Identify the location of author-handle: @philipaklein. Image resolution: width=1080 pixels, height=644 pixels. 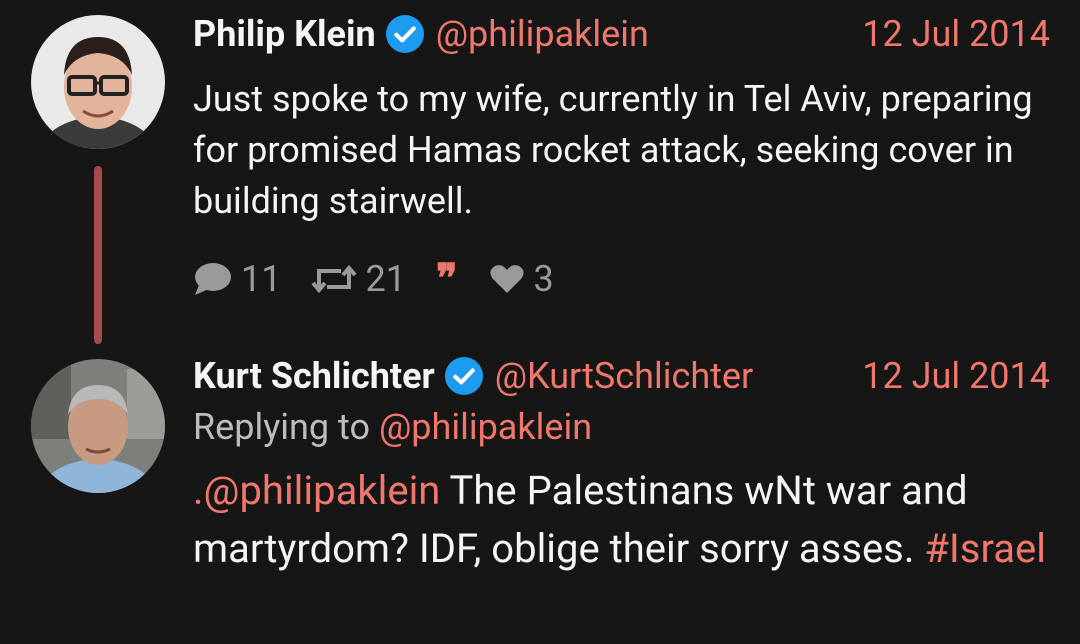
(542, 34).